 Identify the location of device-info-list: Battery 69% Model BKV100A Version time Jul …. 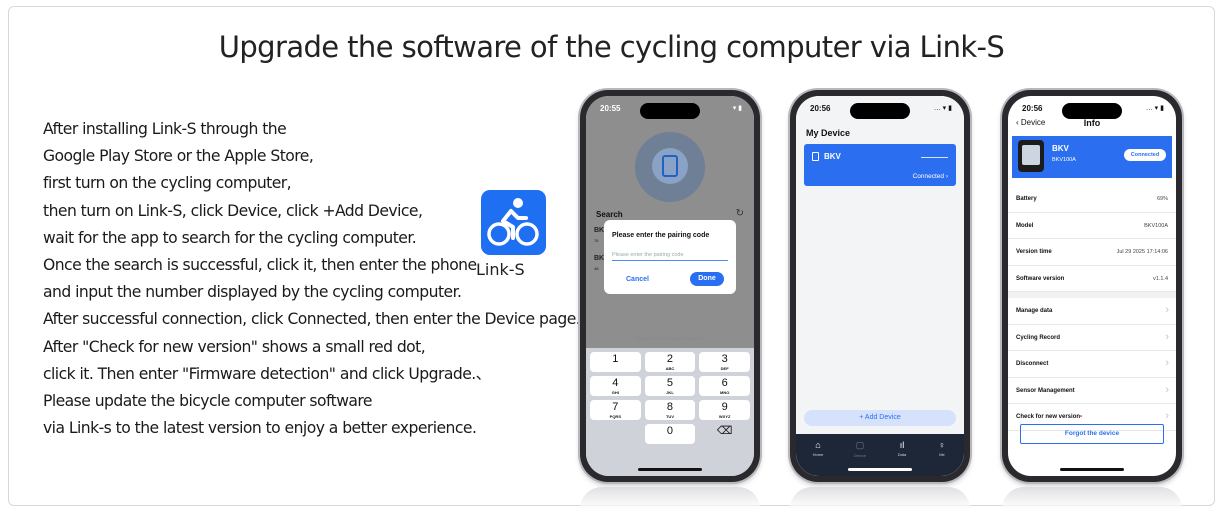
(1092, 308).